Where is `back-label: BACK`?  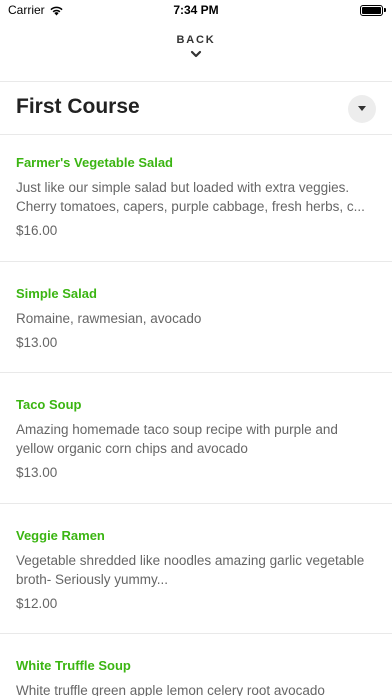 back-label: BACK is located at coordinates (196, 40).